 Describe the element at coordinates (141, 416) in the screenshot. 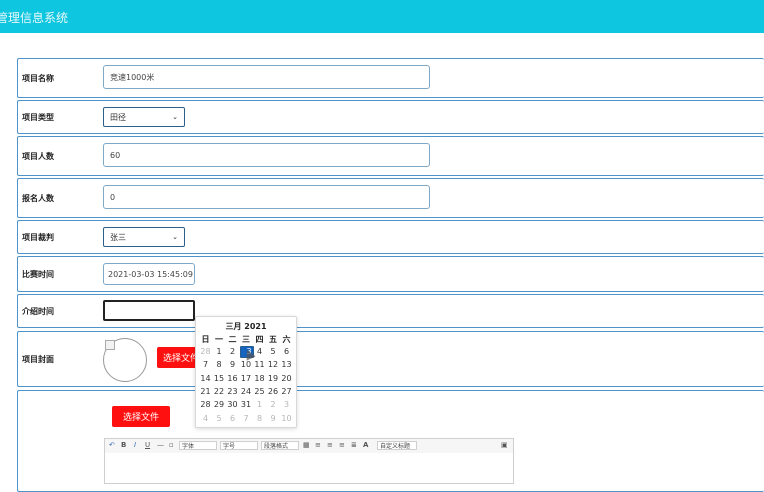

I see `content-choose-file-button: 选择文件` at that location.